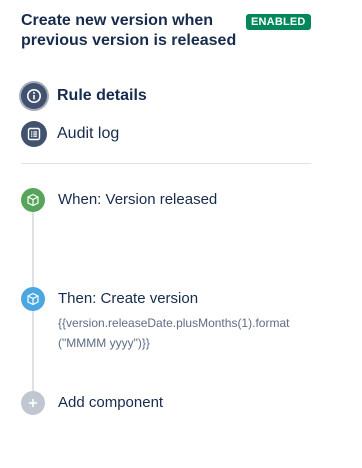 The image size is (362, 468). I want to click on nav-item-rule-details: Rule details, so click(84, 96).